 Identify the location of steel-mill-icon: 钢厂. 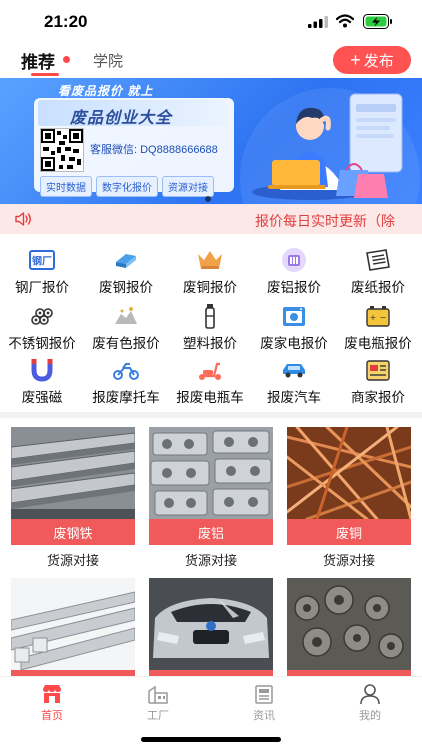
(42, 260).